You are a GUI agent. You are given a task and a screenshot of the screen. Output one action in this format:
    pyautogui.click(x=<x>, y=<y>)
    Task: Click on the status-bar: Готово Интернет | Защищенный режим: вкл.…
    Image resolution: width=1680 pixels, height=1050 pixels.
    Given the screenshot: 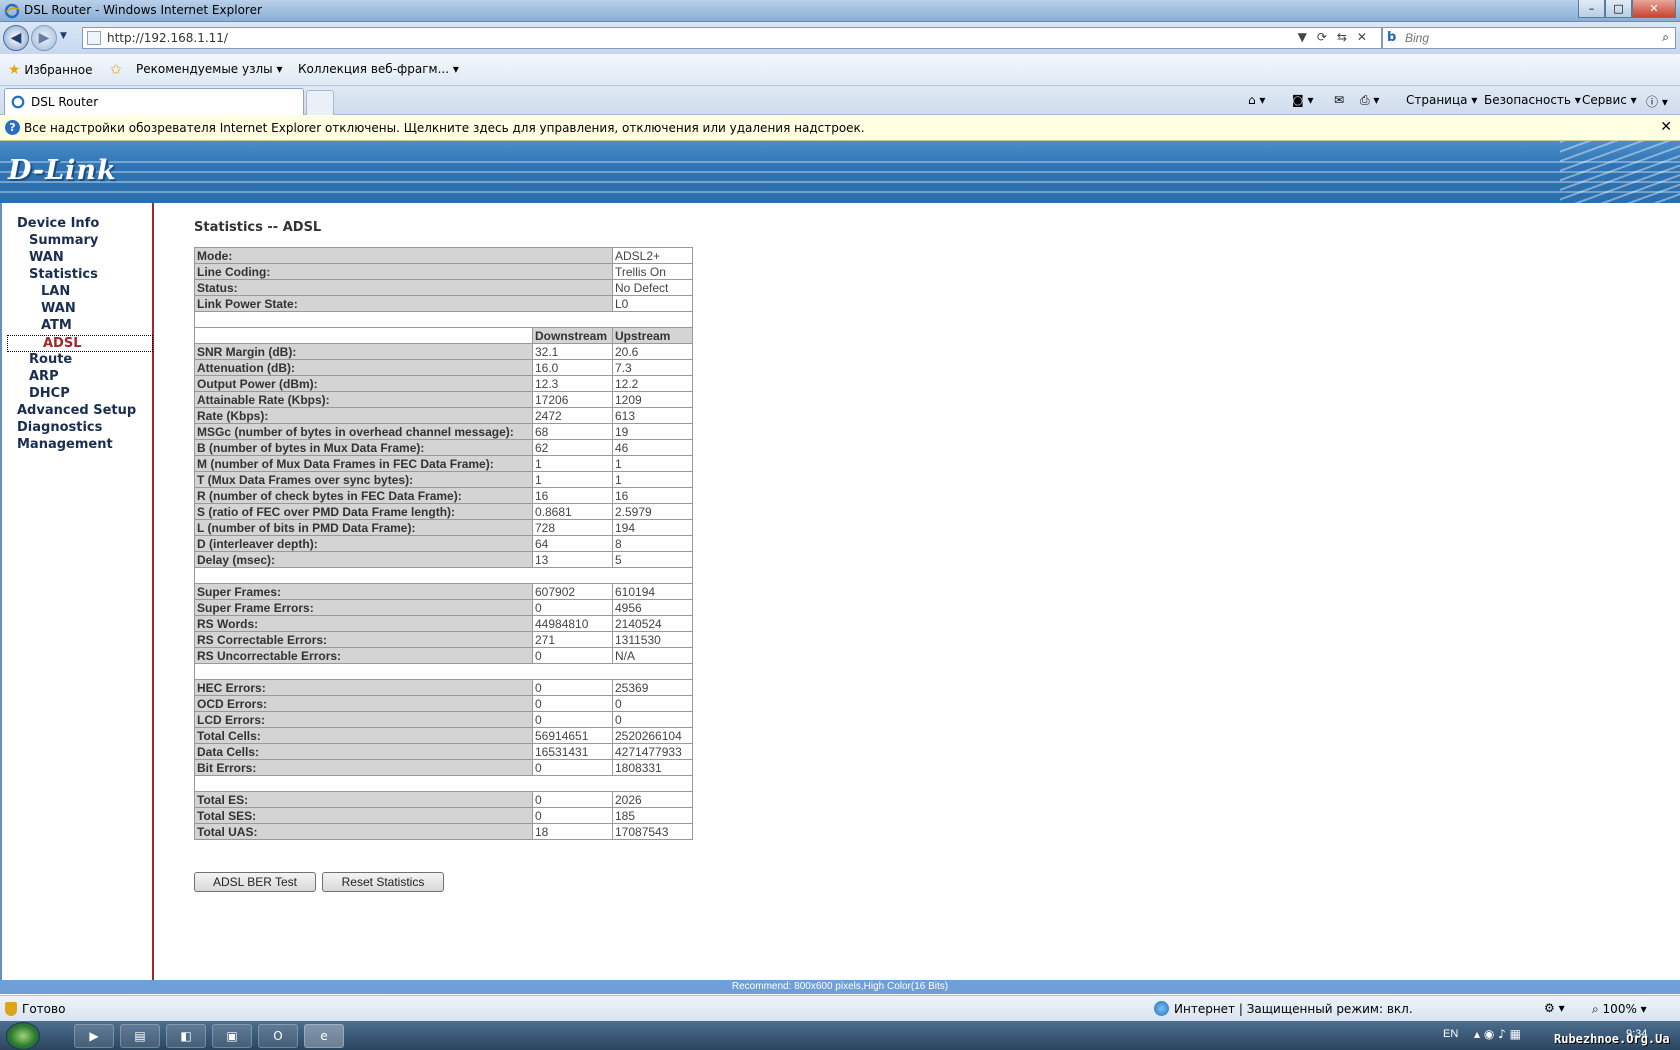 What is the action you would take?
    pyautogui.click(x=840, y=1008)
    